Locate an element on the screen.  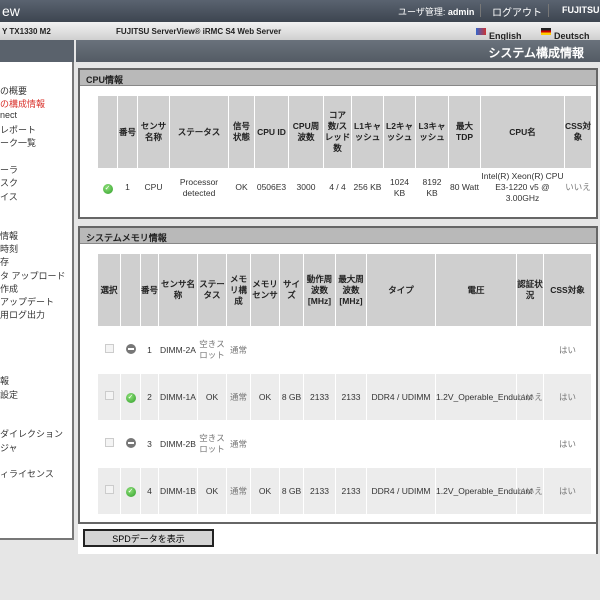
lang-deutsch: Deutsch is located at coordinates (565, 33).